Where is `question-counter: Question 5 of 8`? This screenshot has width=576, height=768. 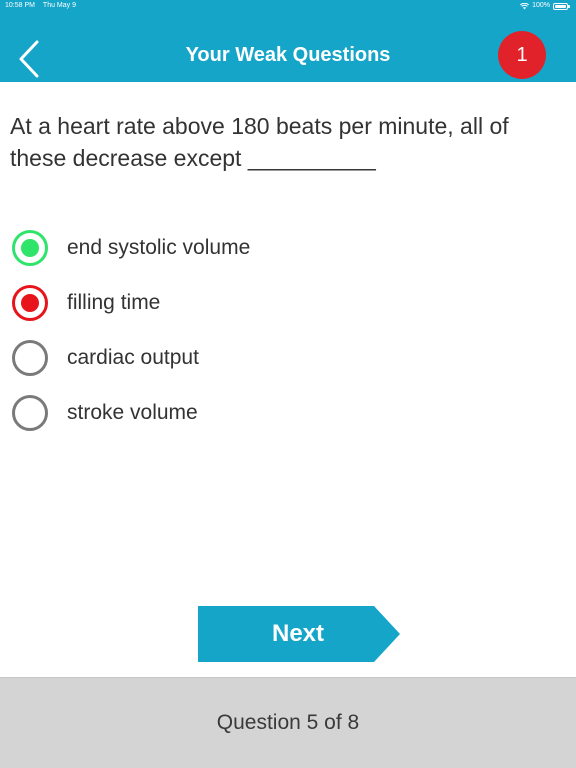
question-counter: Question 5 of 8 is located at coordinates (288, 722).